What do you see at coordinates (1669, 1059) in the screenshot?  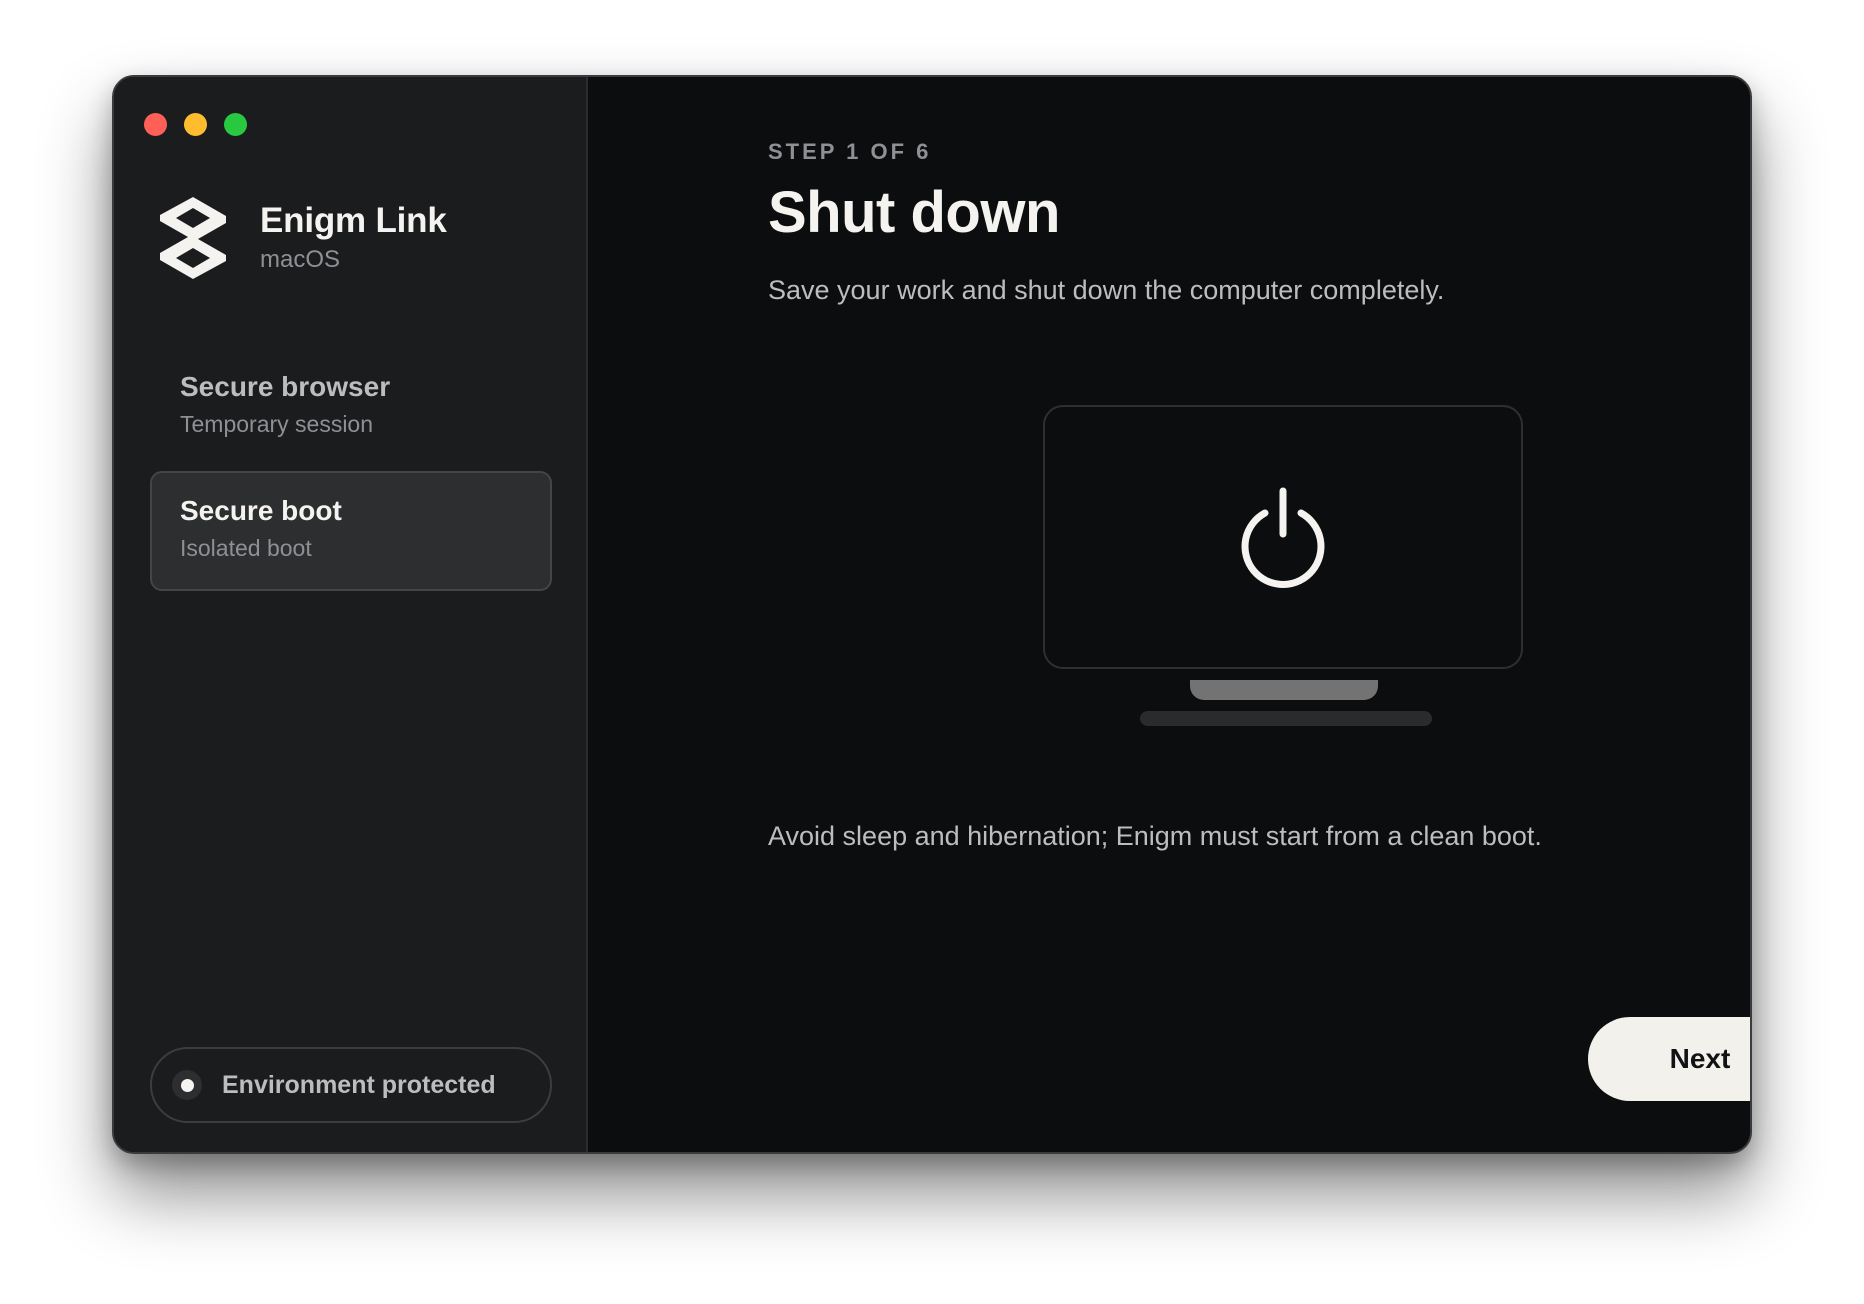 I see `next-button: Next` at bounding box center [1669, 1059].